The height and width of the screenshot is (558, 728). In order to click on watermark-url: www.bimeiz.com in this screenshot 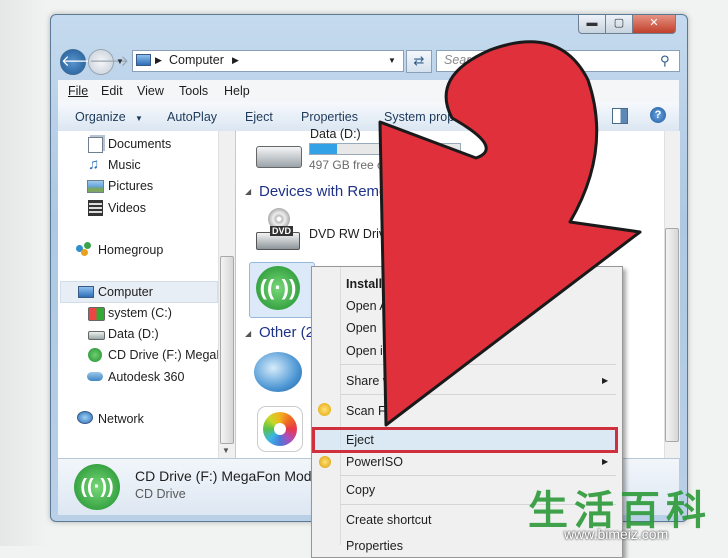, I will do `click(616, 534)`.